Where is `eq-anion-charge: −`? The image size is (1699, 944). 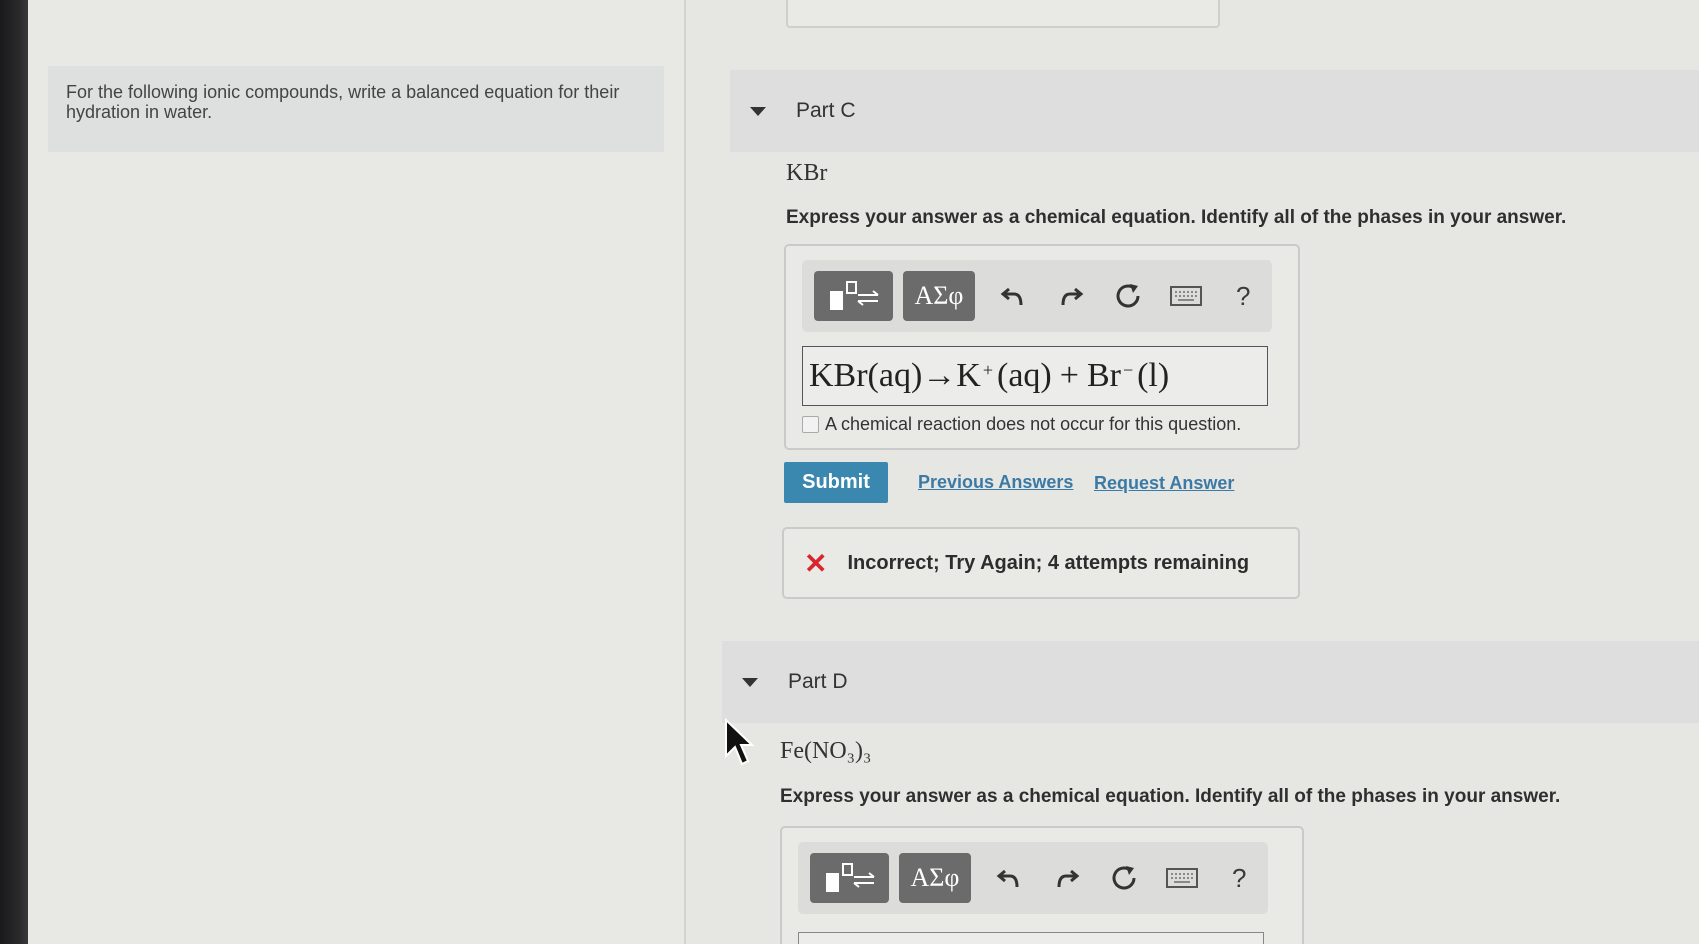 eq-anion-charge: − is located at coordinates (1128, 369).